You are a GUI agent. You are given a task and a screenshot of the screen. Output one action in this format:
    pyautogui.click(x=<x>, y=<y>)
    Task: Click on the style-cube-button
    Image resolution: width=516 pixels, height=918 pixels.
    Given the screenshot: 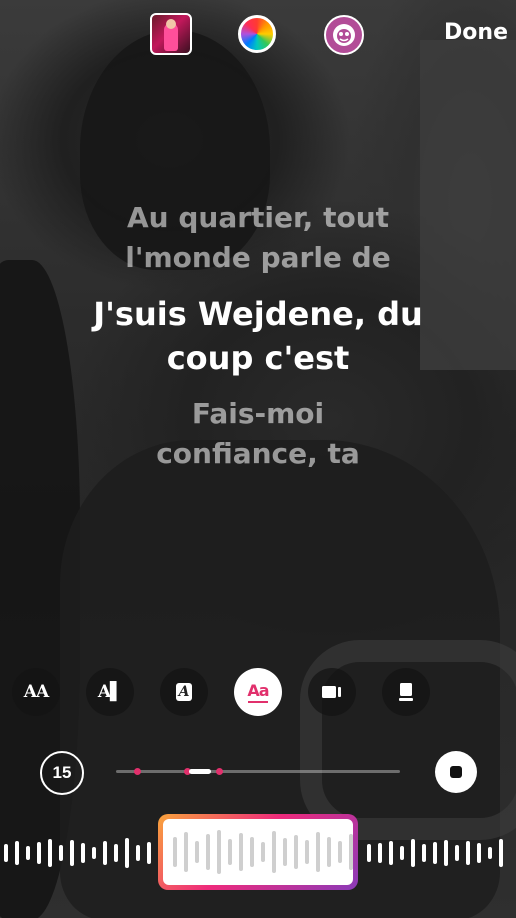 What is the action you would take?
    pyautogui.click(x=406, y=692)
    